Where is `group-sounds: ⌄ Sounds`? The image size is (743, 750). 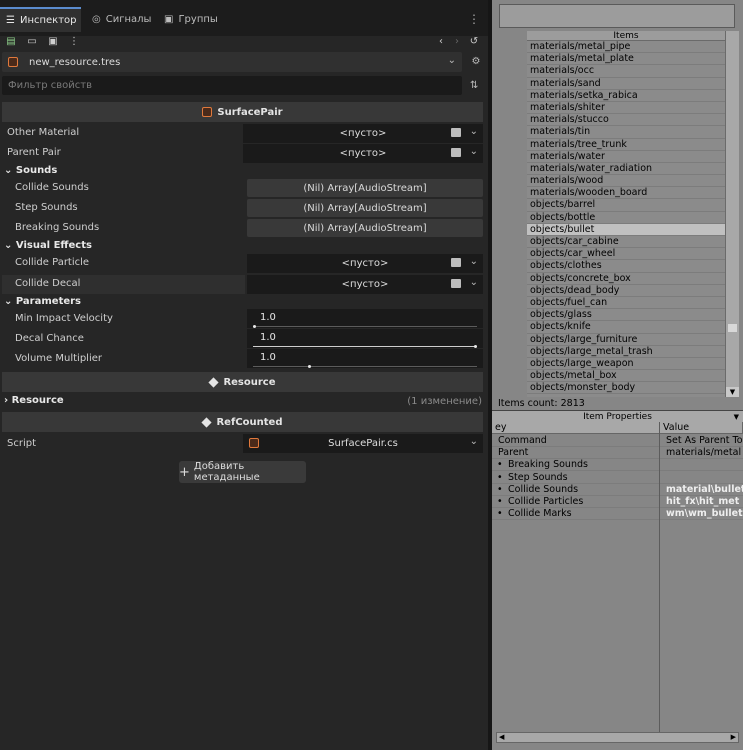 group-sounds: ⌄ Sounds is located at coordinates (30, 170).